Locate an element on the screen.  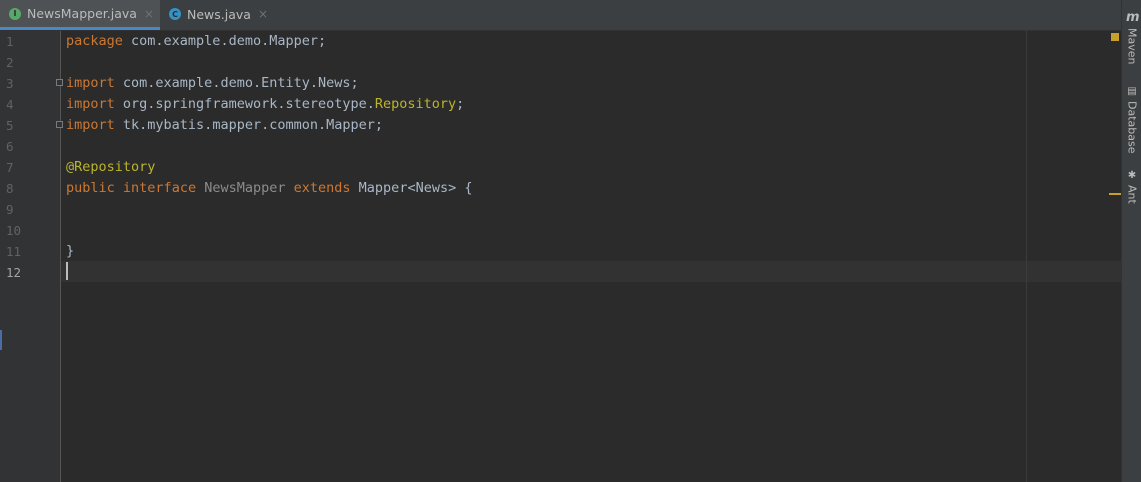
line-number: 2 is located at coordinates (10, 62).